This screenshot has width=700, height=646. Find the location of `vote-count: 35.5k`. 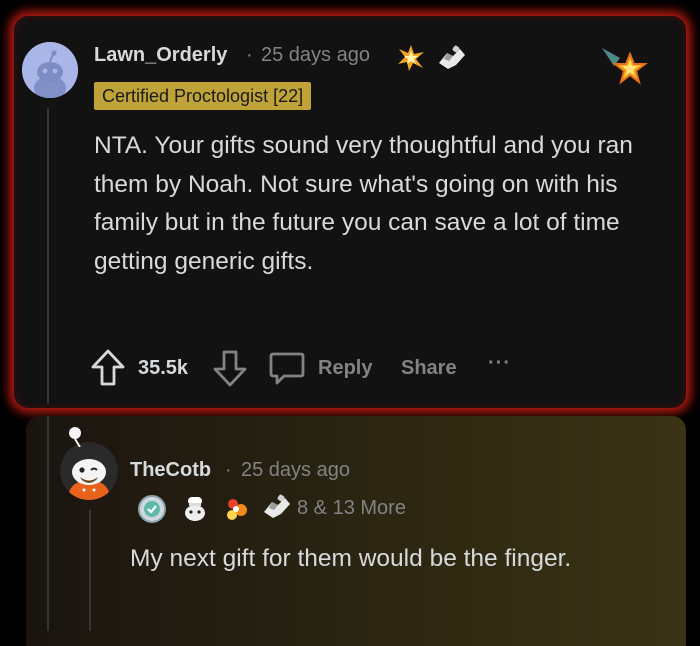

vote-count: 35.5k is located at coordinates (163, 368).